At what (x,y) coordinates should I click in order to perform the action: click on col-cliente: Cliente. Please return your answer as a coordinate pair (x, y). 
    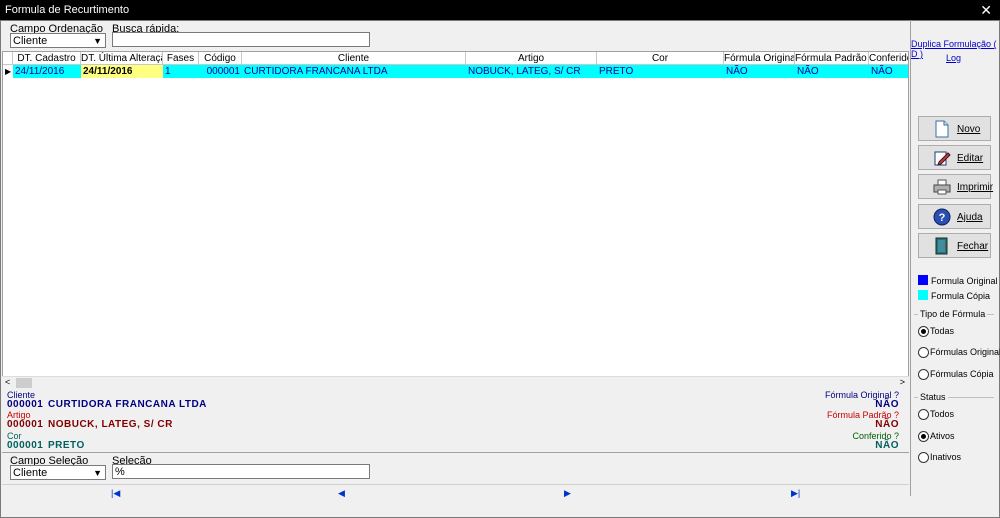
    Looking at the image, I should click on (354, 58).